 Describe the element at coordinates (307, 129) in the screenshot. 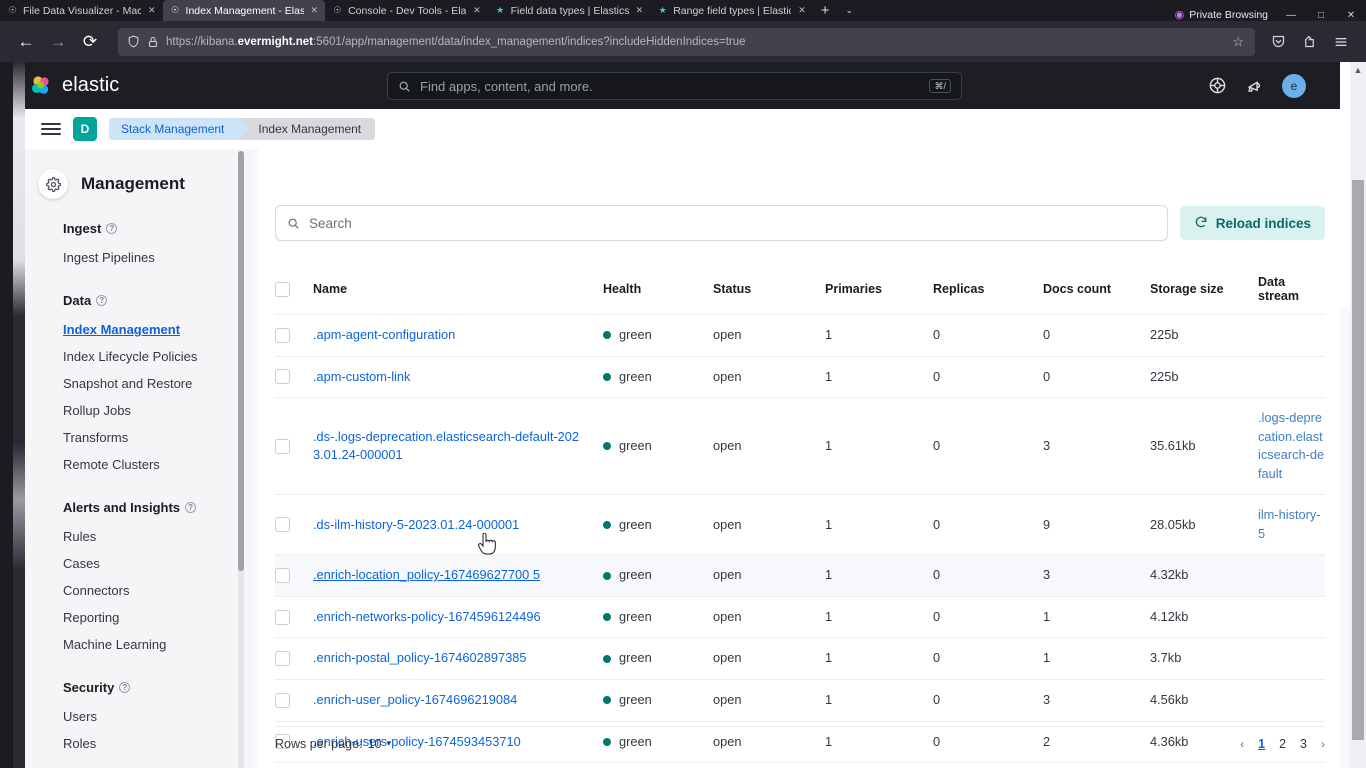

I see `breadcrumb-index-management: Index Management` at that location.